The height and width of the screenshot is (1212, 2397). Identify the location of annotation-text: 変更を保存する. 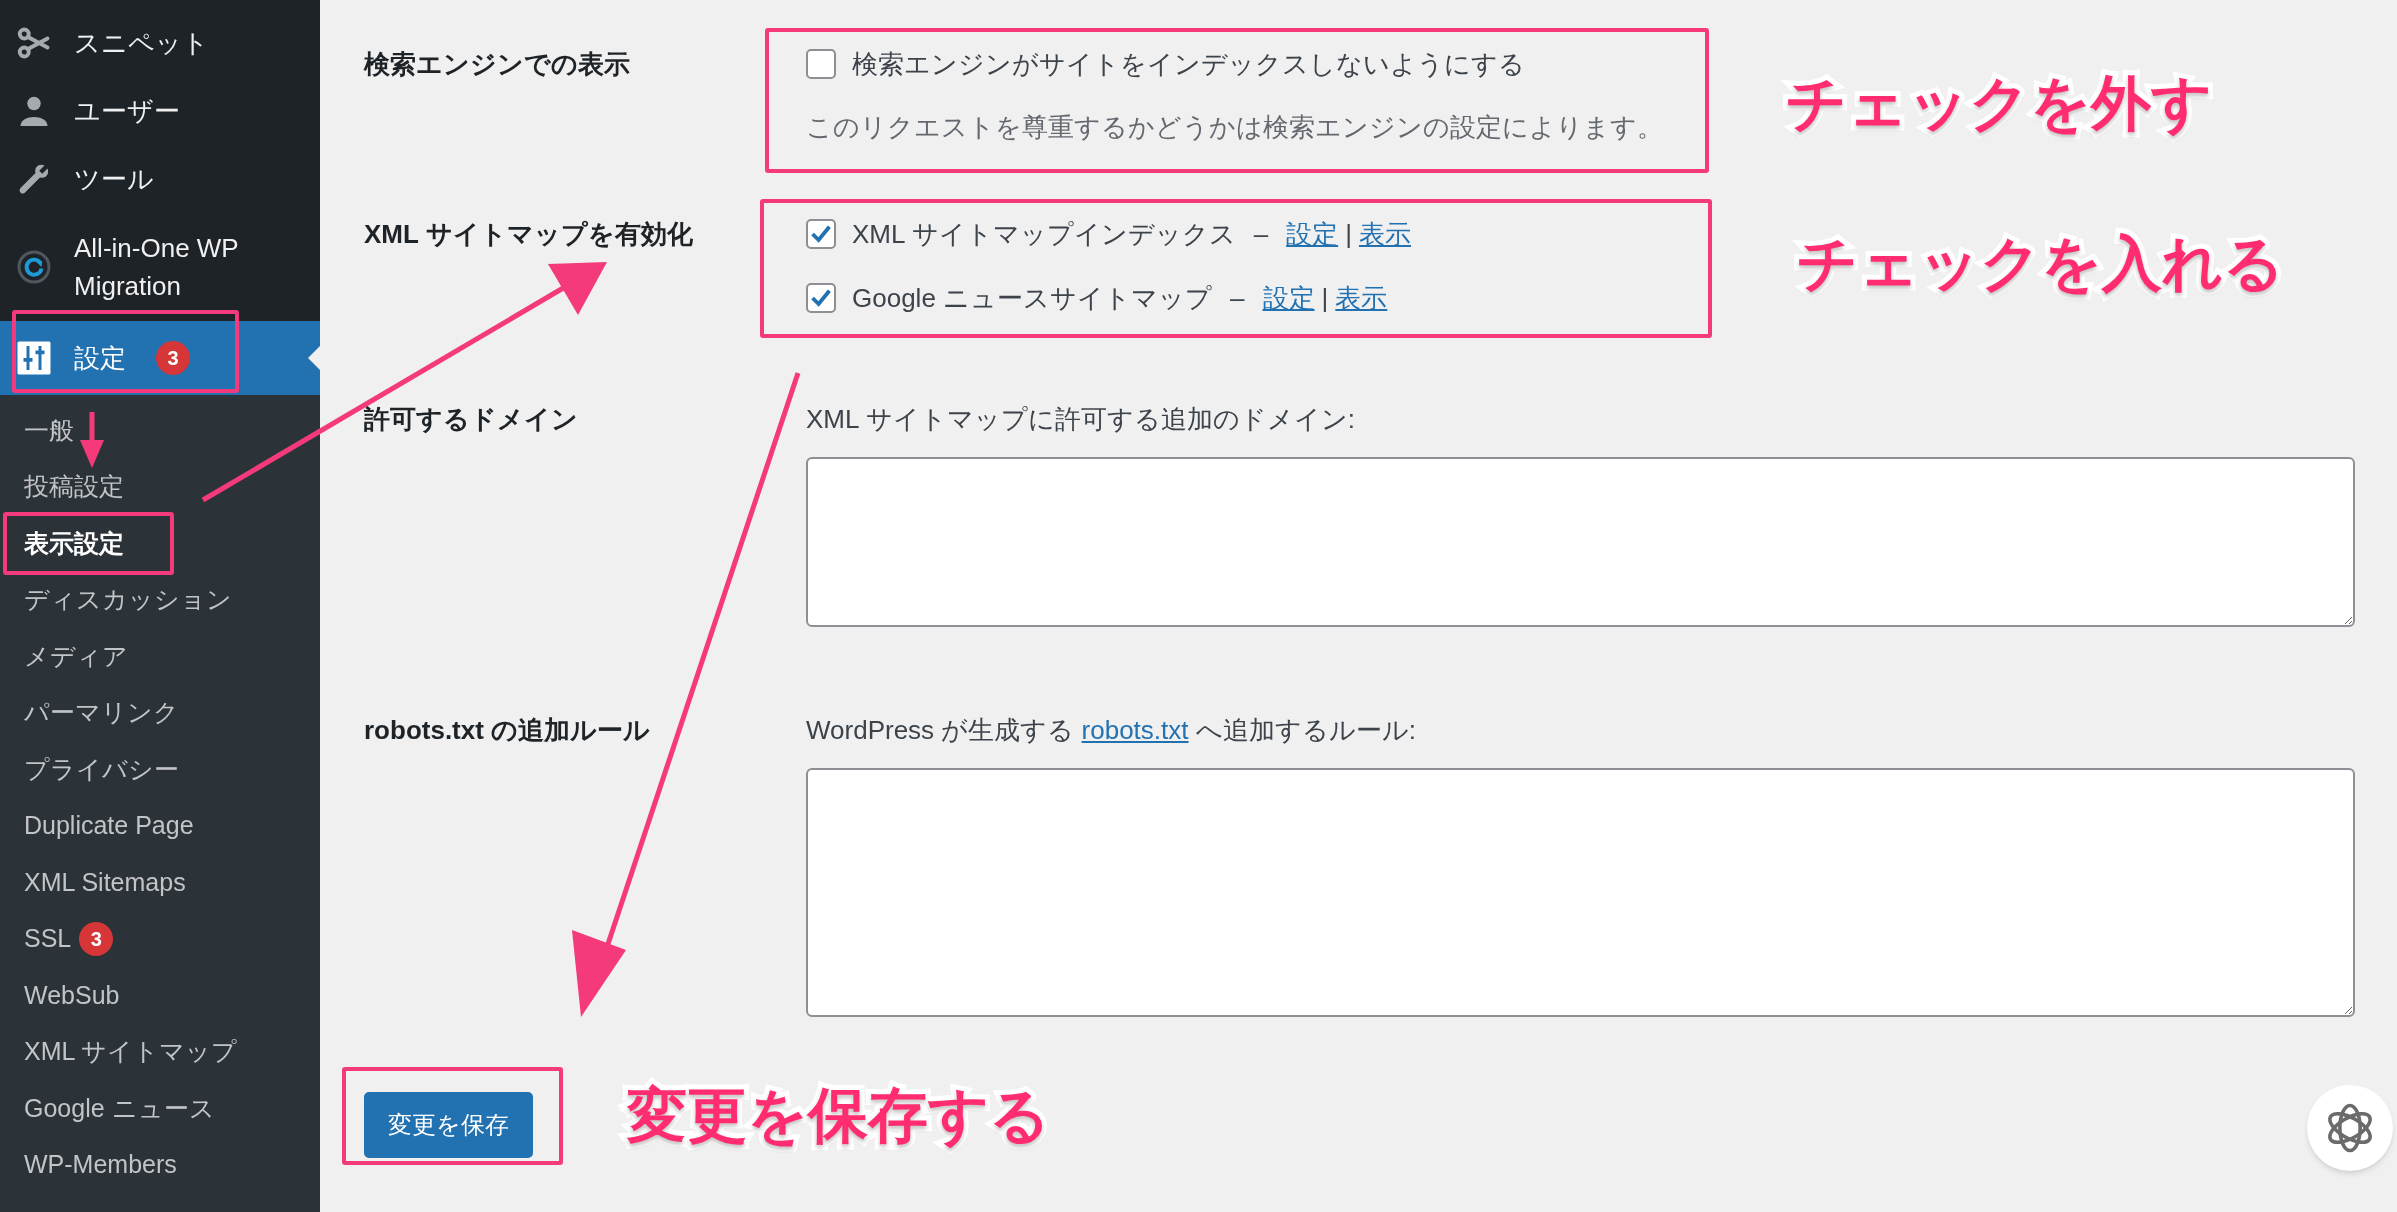
(838, 1116).